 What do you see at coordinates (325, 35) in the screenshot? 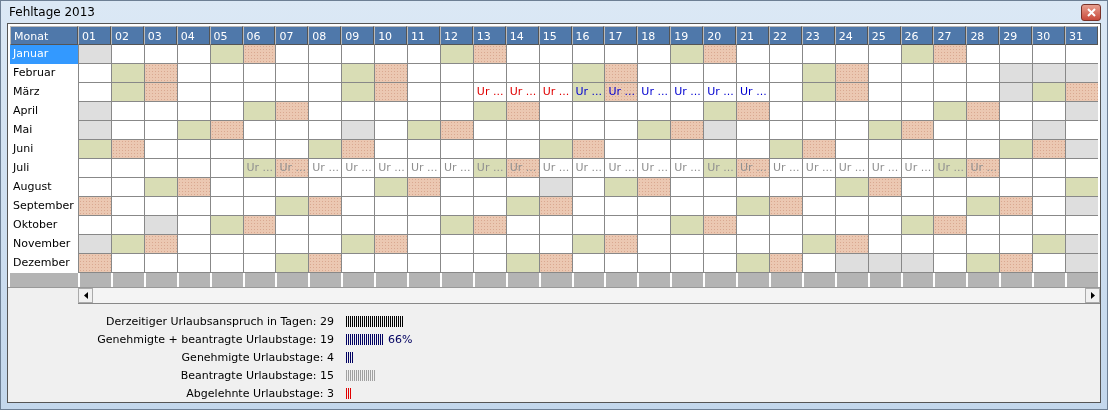
I see `column-header: 08` at bounding box center [325, 35].